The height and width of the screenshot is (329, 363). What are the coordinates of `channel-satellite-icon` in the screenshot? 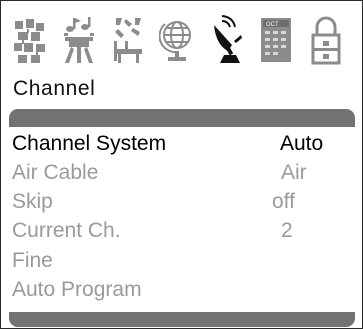 It's located at (226, 41).